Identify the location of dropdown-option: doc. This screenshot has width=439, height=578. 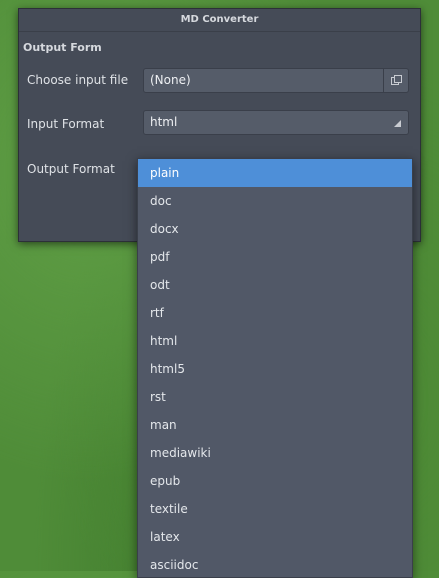
(275, 201).